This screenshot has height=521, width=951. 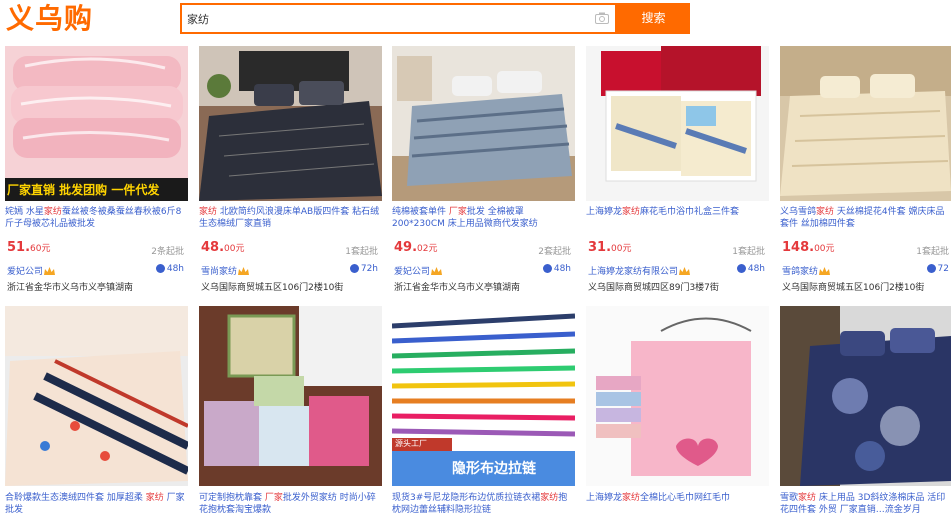 What do you see at coordinates (653, 288) in the screenshot?
I see `address: 义乌国际商贸城四区89门3楼7街` at bounding box center [653, 288].